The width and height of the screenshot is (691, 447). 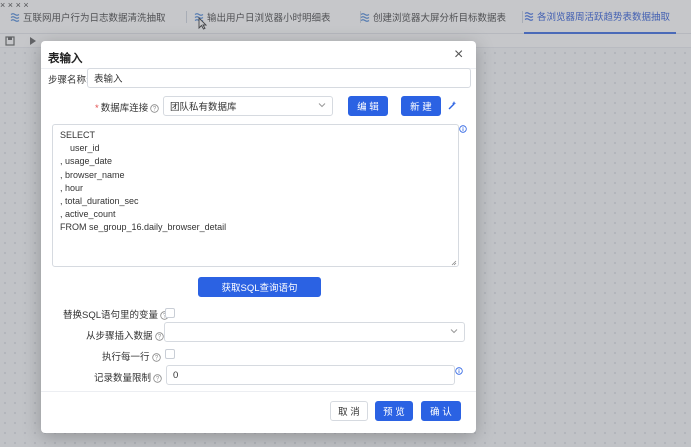 I want to click on get-sql-button: 获取SQL查询语句, so click(x=259, y=287).